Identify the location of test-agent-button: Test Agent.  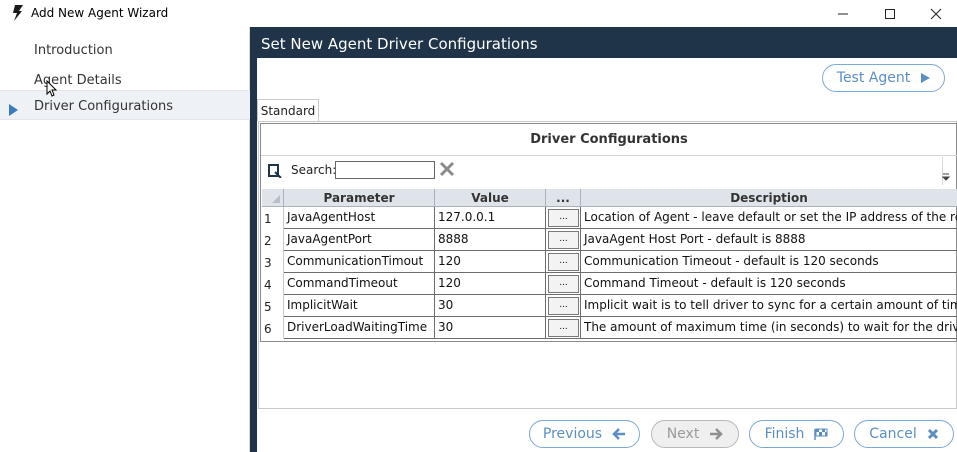
(883, 78).